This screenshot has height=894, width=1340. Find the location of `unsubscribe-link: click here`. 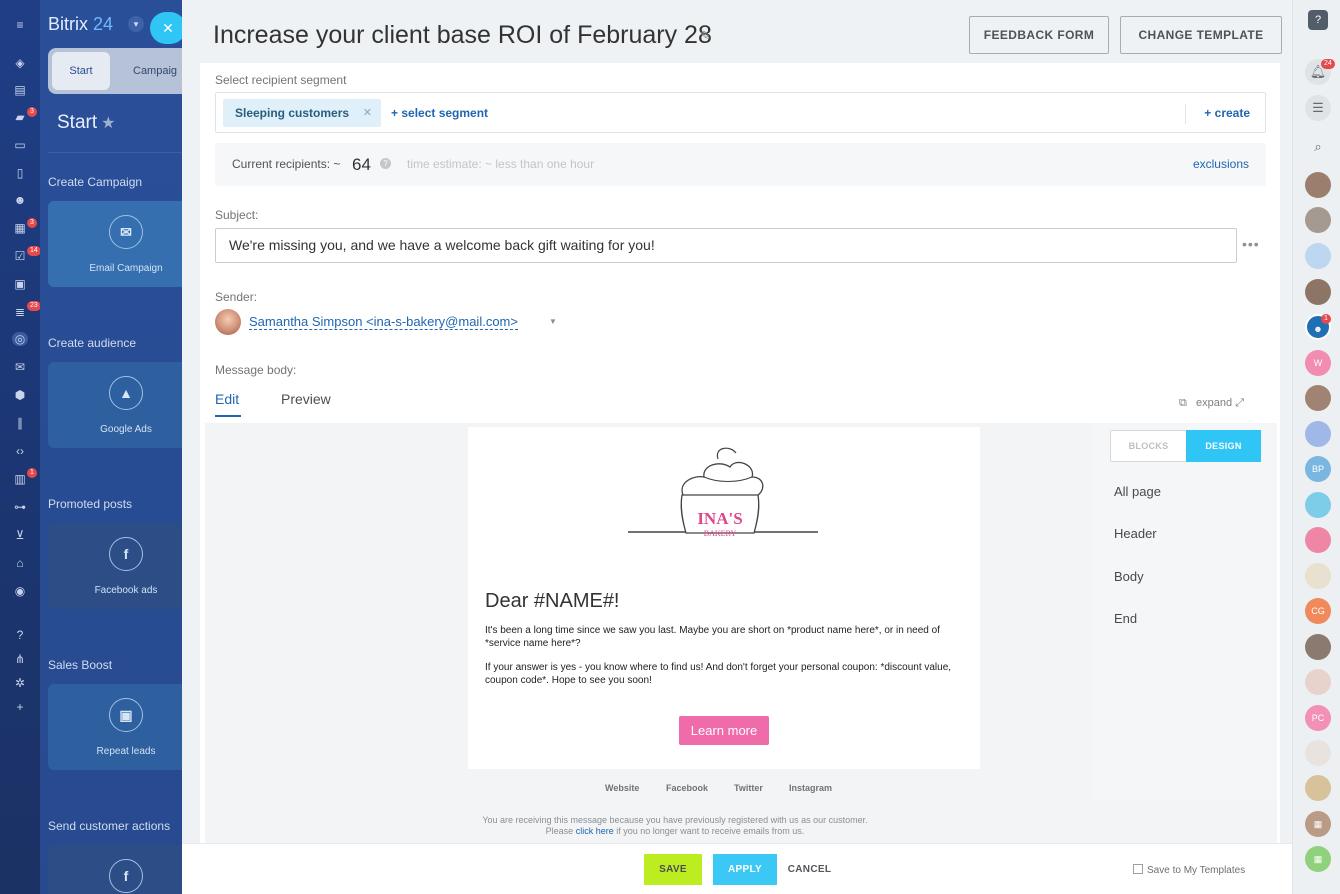

unsubscribe-link: click here is located at coordinates (595, 831).